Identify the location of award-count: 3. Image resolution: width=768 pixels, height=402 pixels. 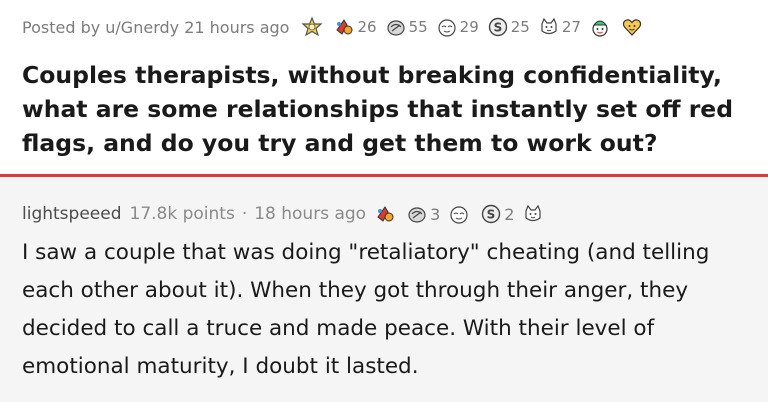
(435, 214).